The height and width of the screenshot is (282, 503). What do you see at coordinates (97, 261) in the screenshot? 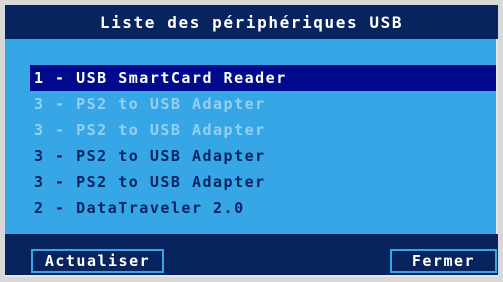
I see `refresh-button: Actualiser` at bounding box center [97, 261].